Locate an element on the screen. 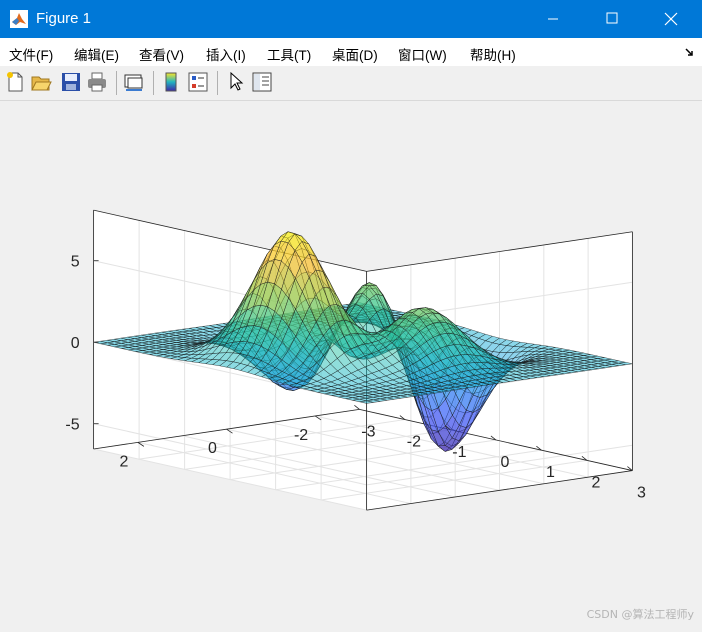  menu-window: 窗口(W) is located at coordinates (422, 54).